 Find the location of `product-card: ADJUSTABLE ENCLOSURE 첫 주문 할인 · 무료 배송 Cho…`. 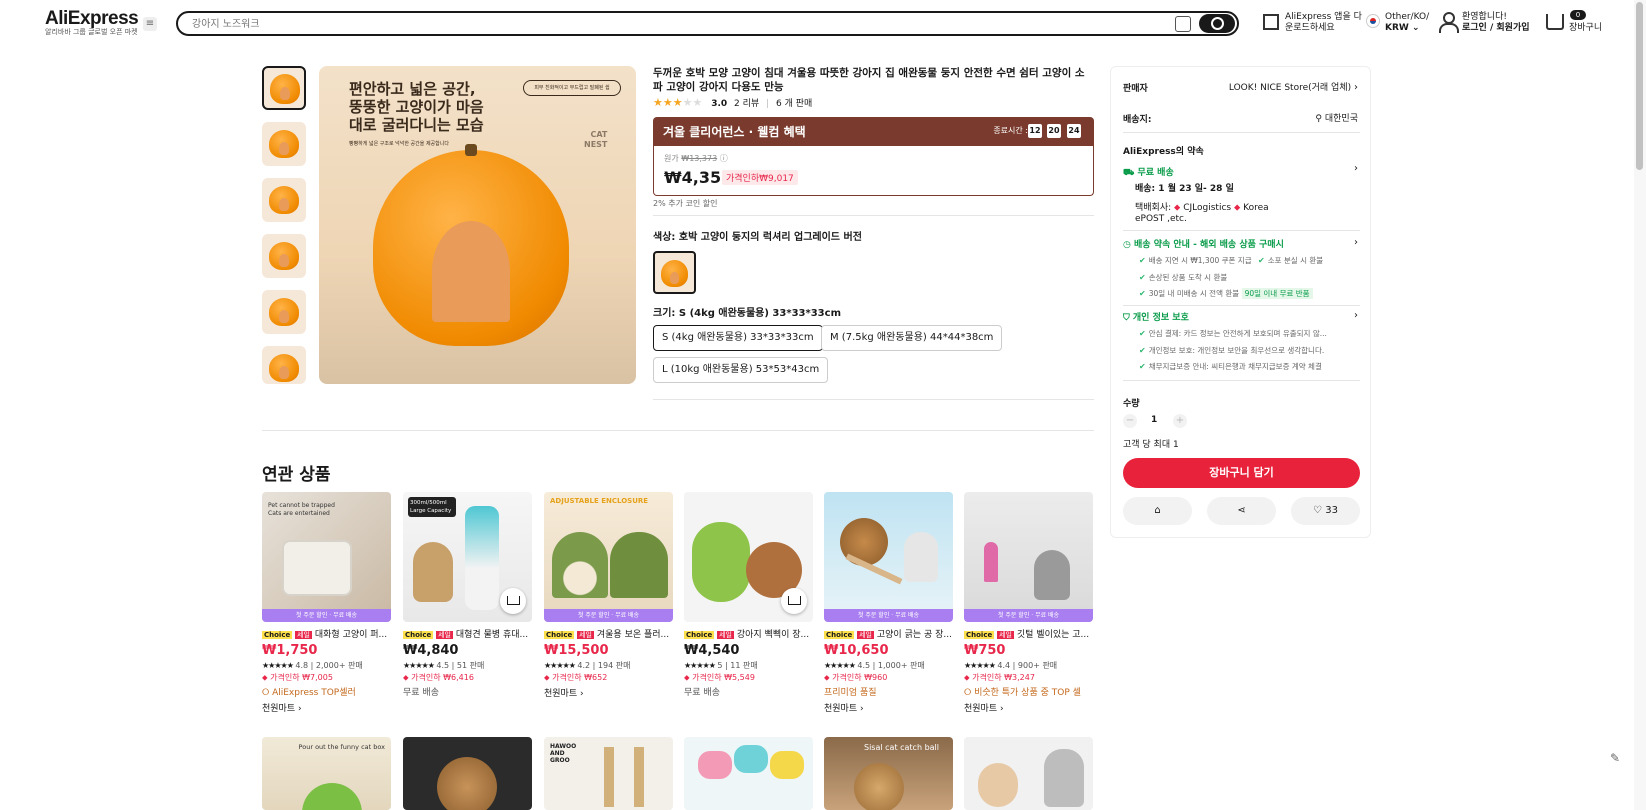

product-card: ADJUSTABLE ENCLOSURE 첫 주문 할인 · 무료 배송 Cho… is located at coordinates (608, 595).